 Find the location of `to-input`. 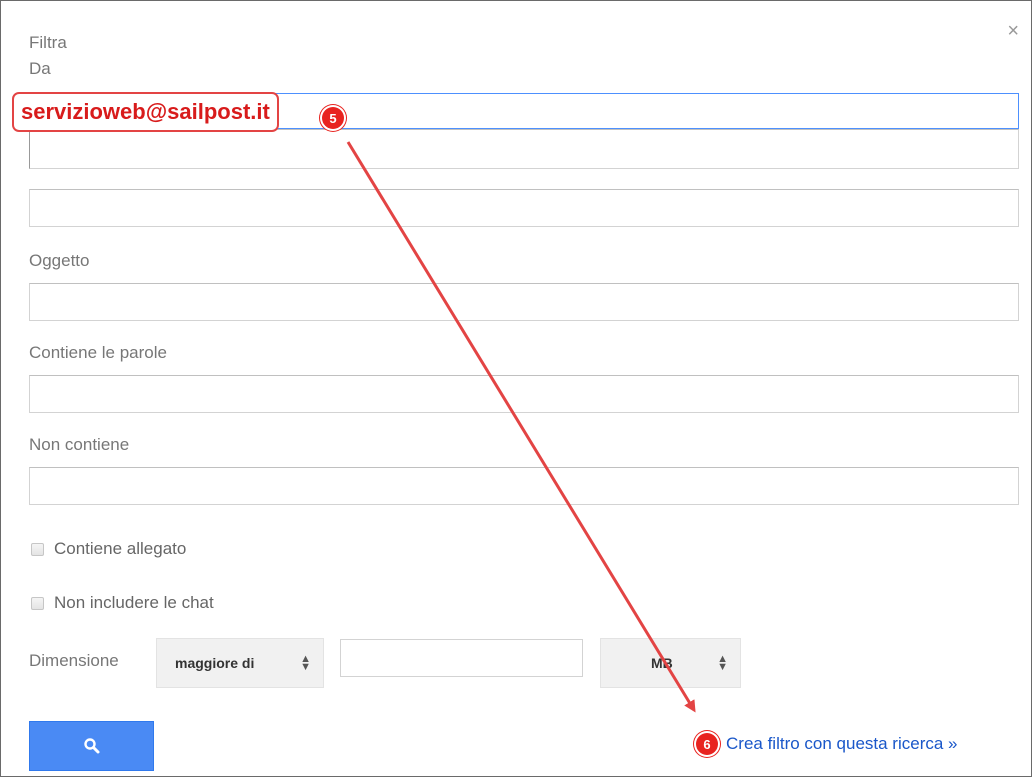

to-input is located at coordinates (524, 149).